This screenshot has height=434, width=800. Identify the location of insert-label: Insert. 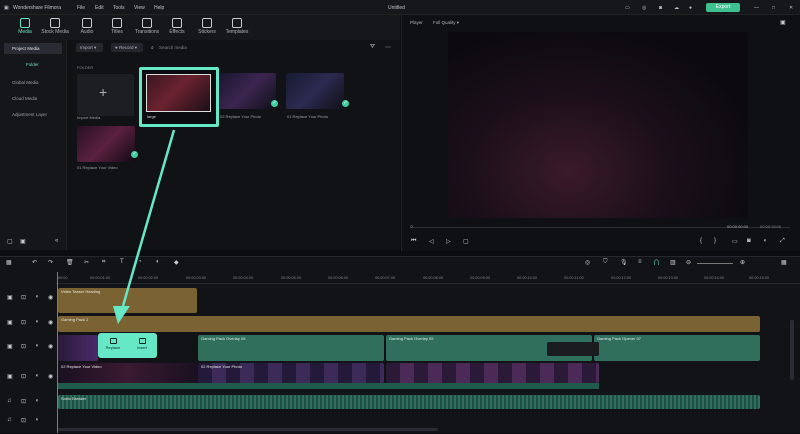
(141, 347).